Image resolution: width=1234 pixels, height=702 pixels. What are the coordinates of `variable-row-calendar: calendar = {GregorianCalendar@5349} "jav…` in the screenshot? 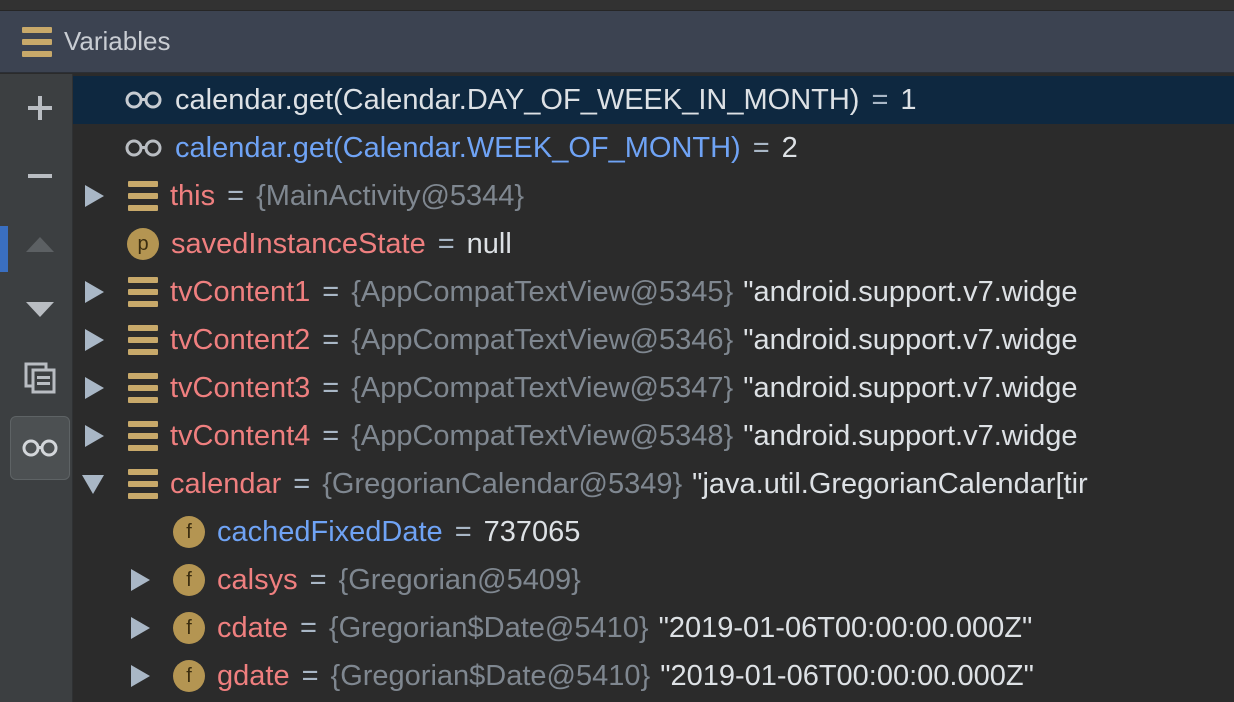 It's located at (653, 484).